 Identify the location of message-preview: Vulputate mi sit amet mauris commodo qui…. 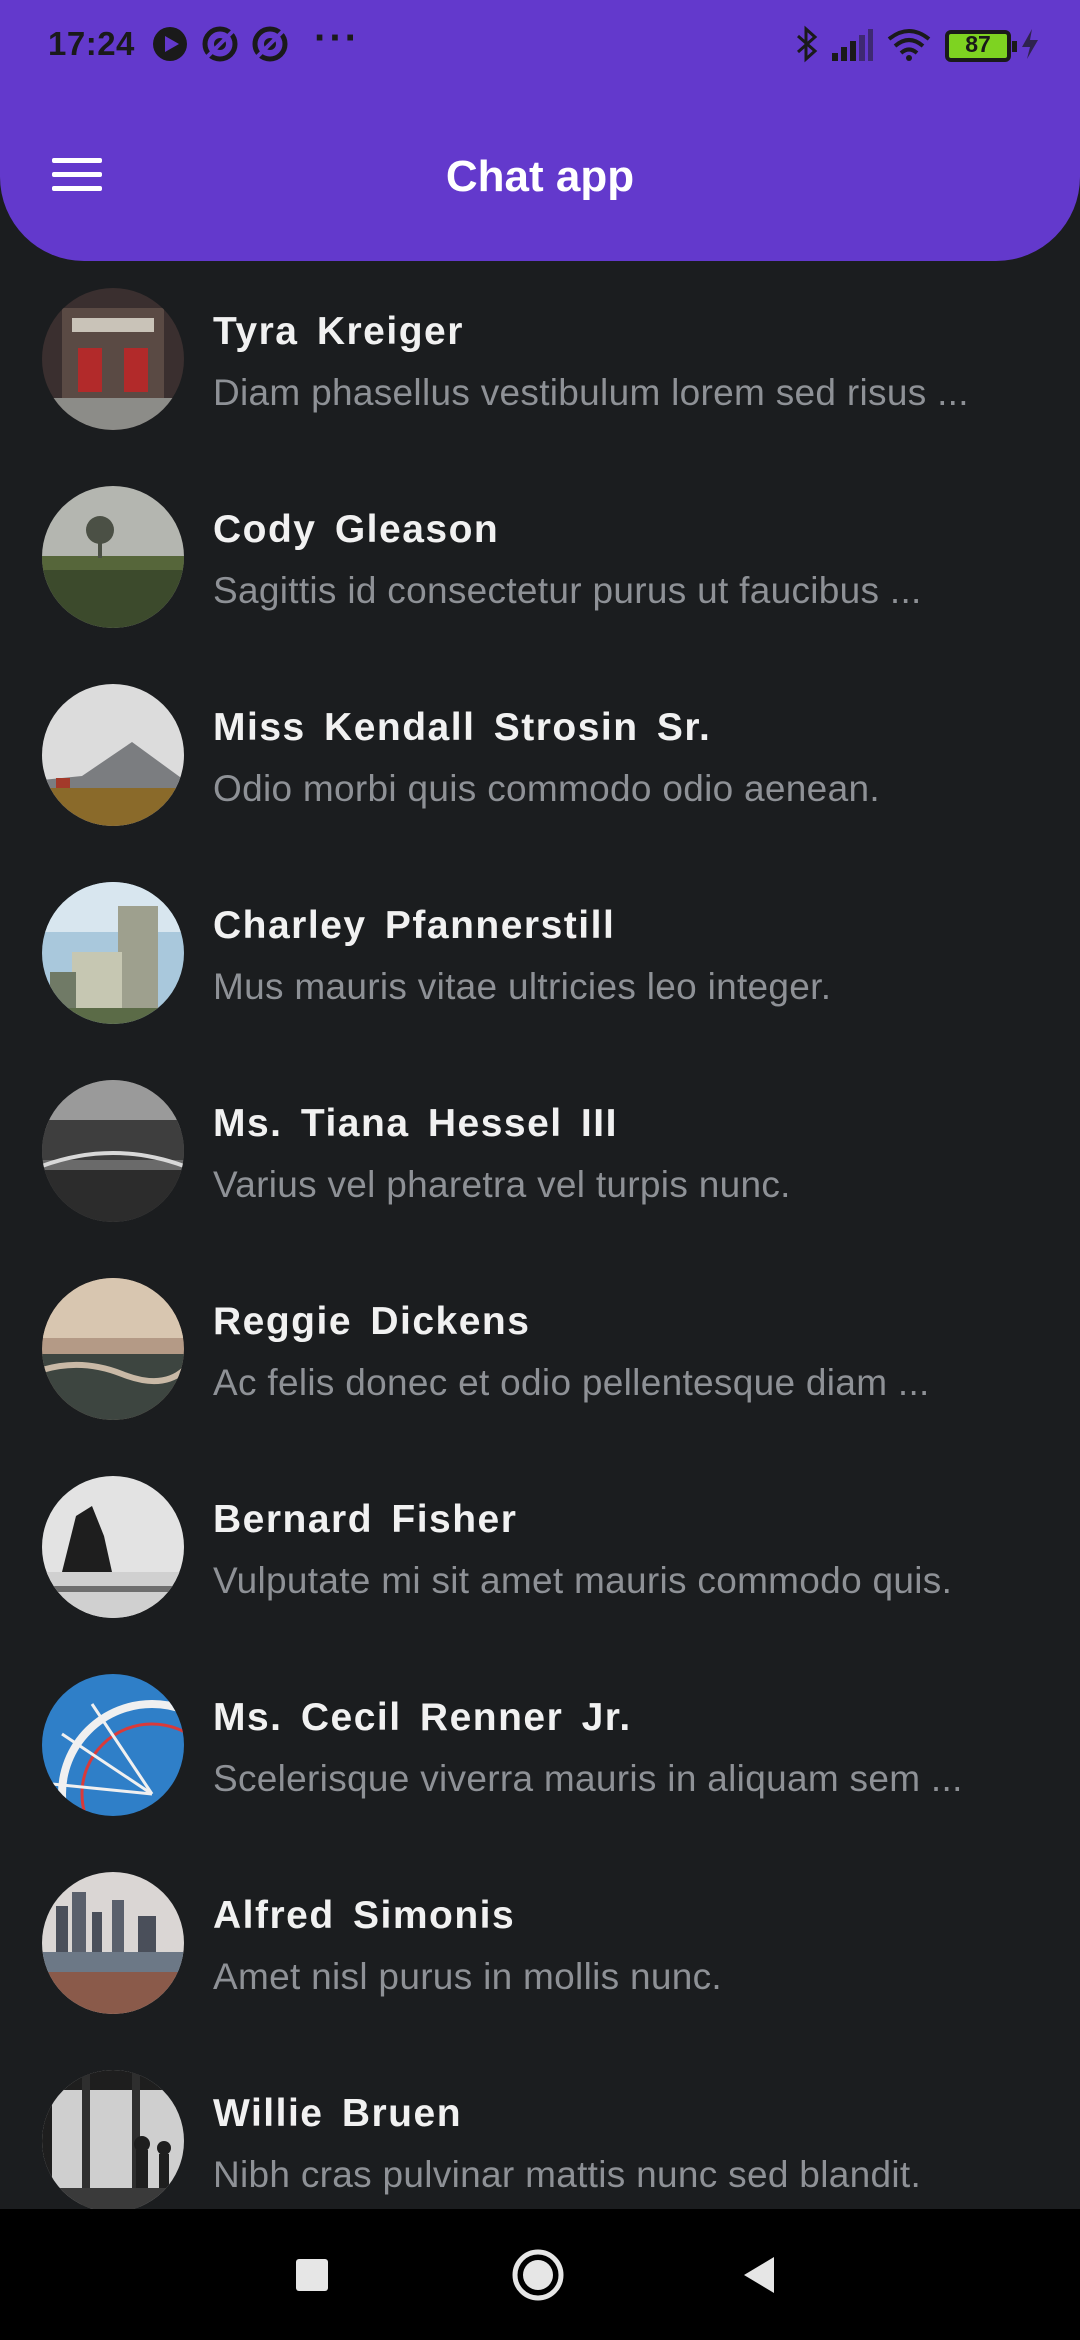
(583, 1580).